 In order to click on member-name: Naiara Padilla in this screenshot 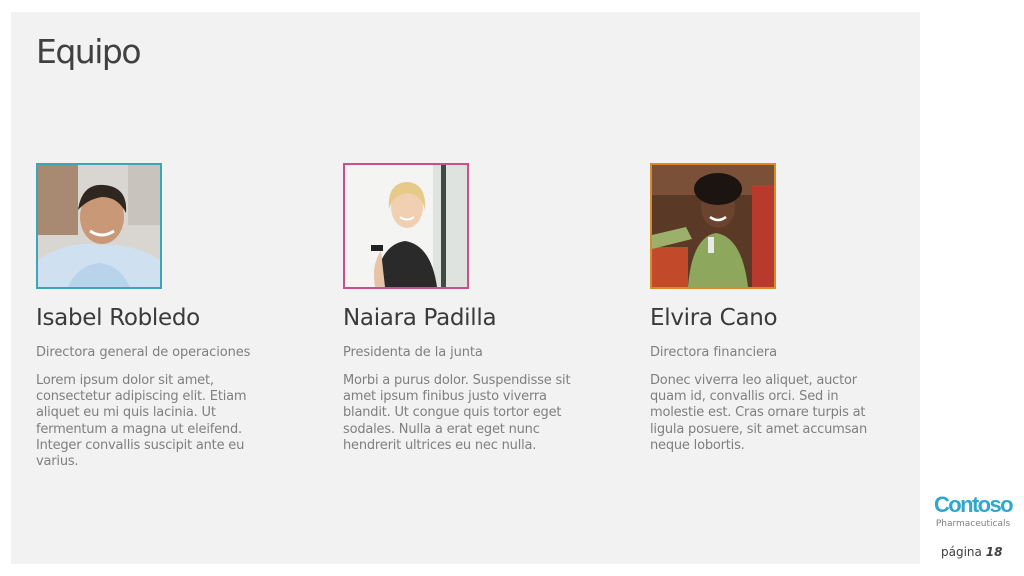, I will do `click(463, 318)`.